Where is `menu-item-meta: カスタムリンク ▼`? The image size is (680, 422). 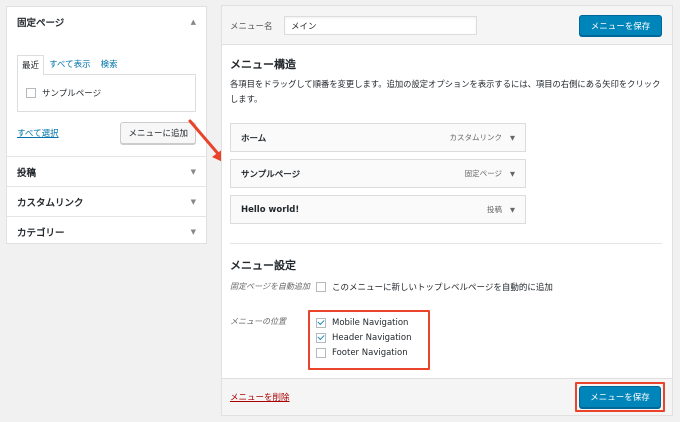
menu-item-meta: カスタムリンク ▼ is located at coordinates (483, 137).